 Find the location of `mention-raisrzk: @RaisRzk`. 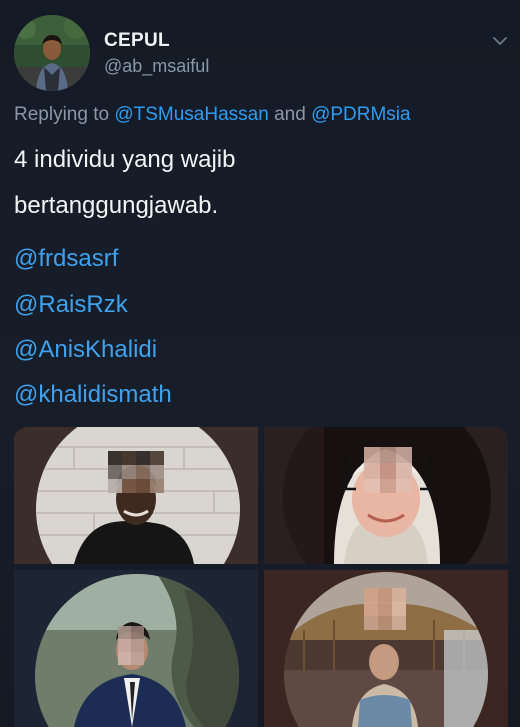

mention-raisrzk: @RaisRzk is located at coordinates (71, 305).